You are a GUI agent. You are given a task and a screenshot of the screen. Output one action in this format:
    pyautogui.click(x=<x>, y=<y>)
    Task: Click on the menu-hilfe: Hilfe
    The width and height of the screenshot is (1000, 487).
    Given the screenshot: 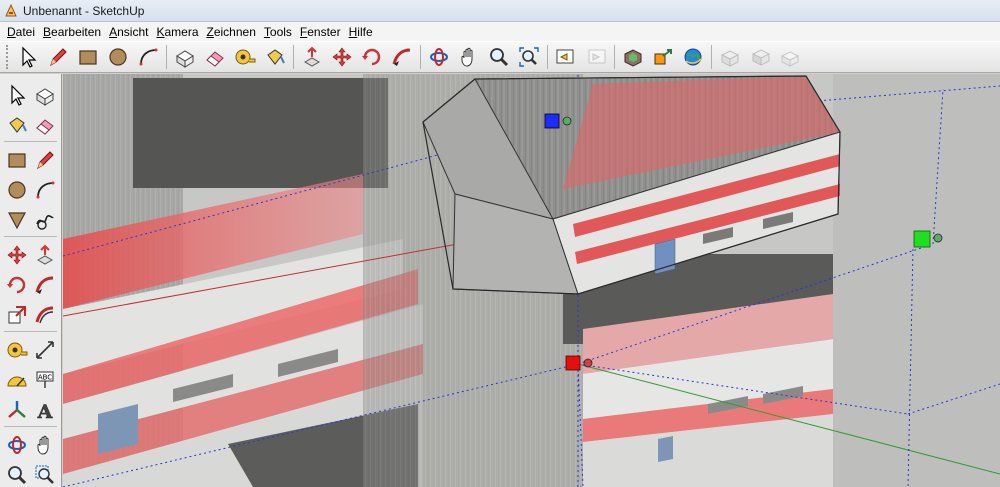 What is the action you would take?
    pyautogui.click(x=361, y=32)
    